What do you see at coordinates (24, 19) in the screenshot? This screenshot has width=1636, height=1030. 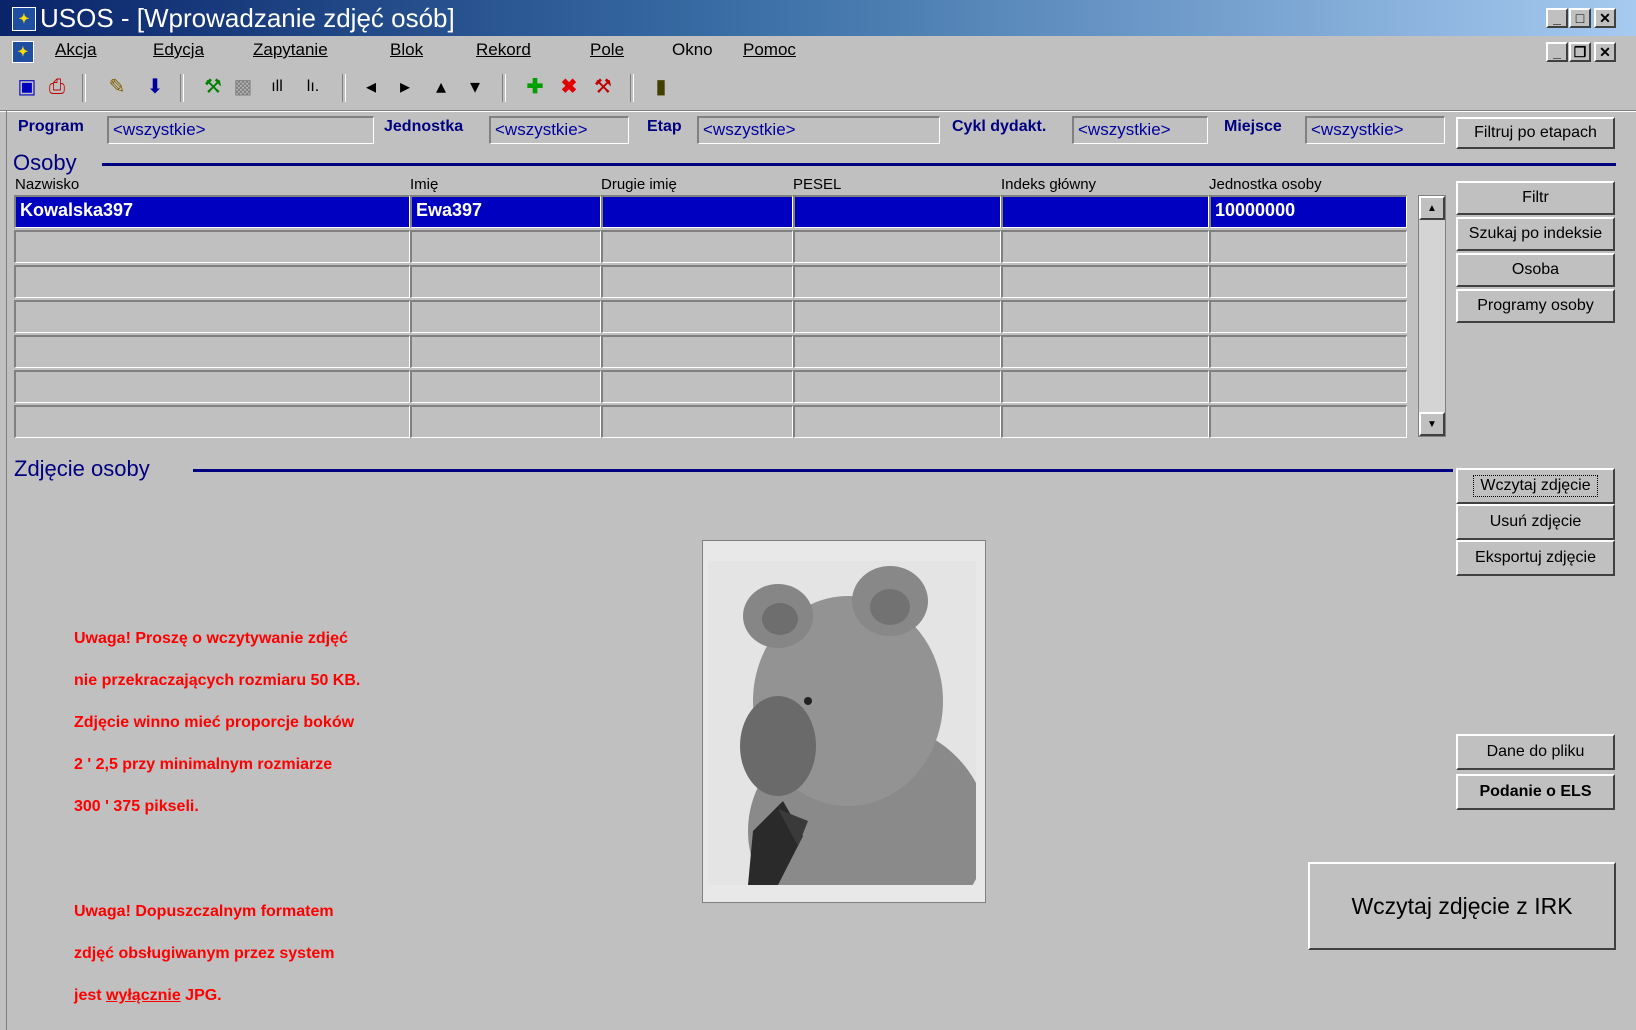 I see `app-icon: ✦` at bounding box center [24, 19].